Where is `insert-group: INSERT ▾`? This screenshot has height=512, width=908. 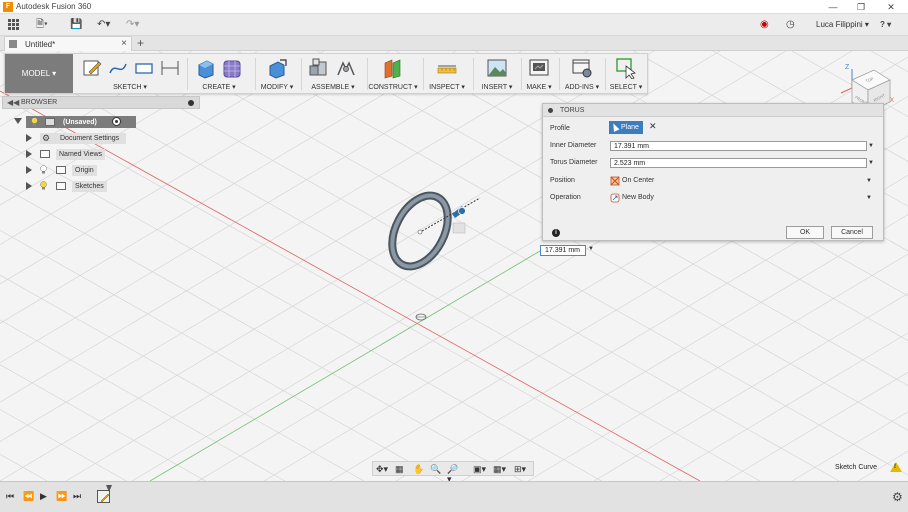
insert-group: INSERT ▾ is located at coordinates (497, 73).